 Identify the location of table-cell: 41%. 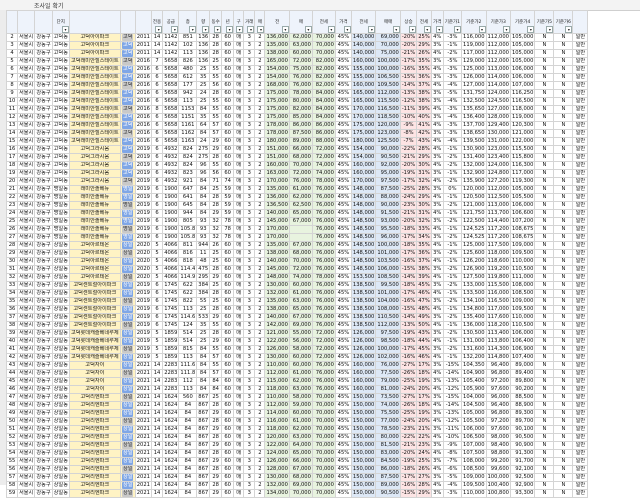
(424, 125).